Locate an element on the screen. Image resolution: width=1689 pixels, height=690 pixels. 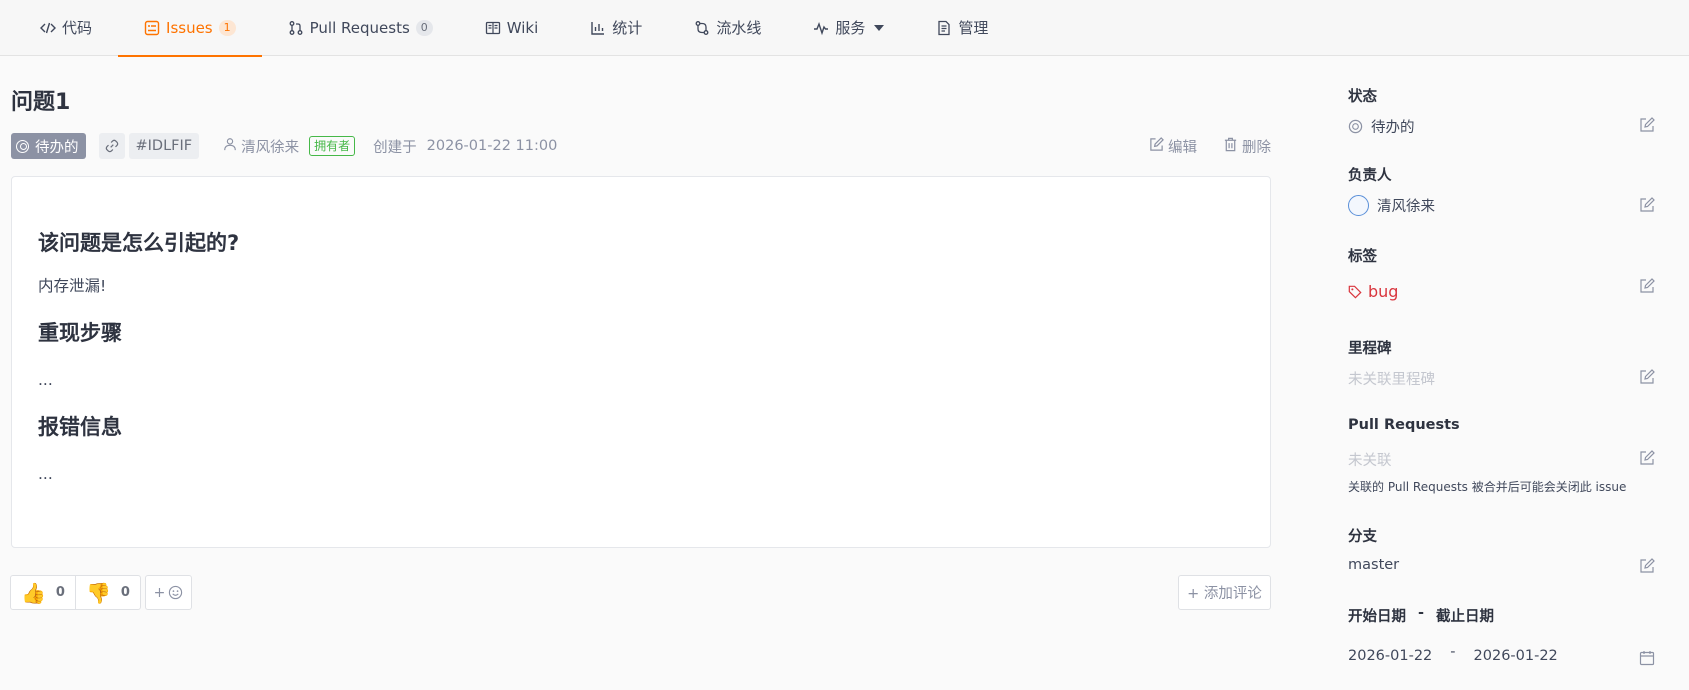
issues-count-badge: 1 is located at coordinates (227, 27).